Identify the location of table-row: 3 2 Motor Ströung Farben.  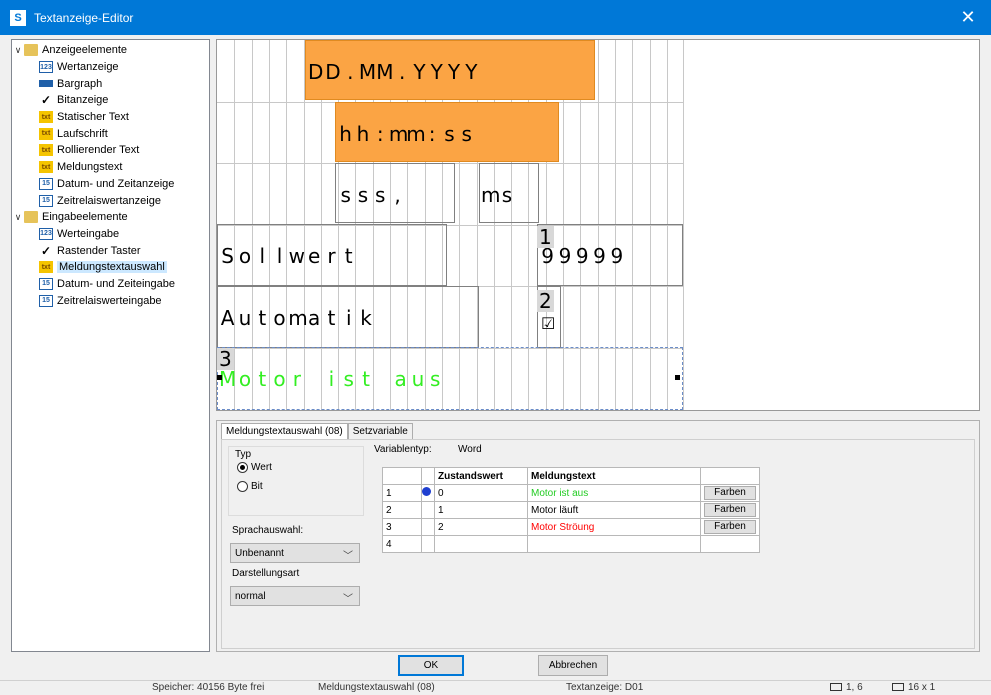
(571, 527).